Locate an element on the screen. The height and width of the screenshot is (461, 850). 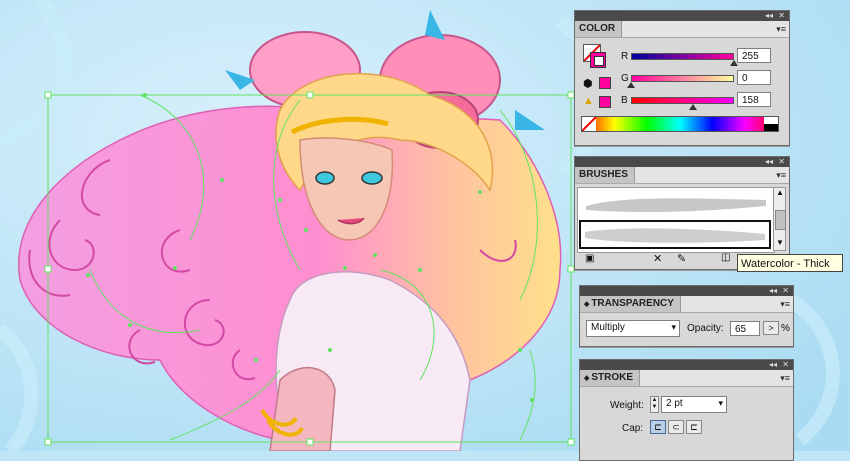
tab-transparency-label: TRANSPARENCY is located at coordinates (632, 303).